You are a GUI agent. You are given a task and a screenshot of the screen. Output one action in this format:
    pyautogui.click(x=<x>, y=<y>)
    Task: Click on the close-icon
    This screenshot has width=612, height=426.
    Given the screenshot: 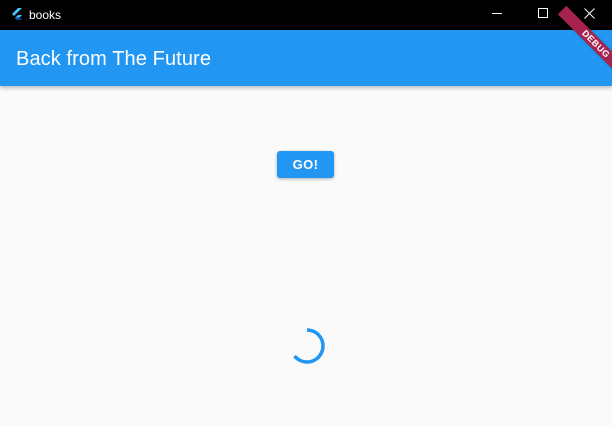 What is the action you would take?
    pyautogui.click(x=589, y=15)
    